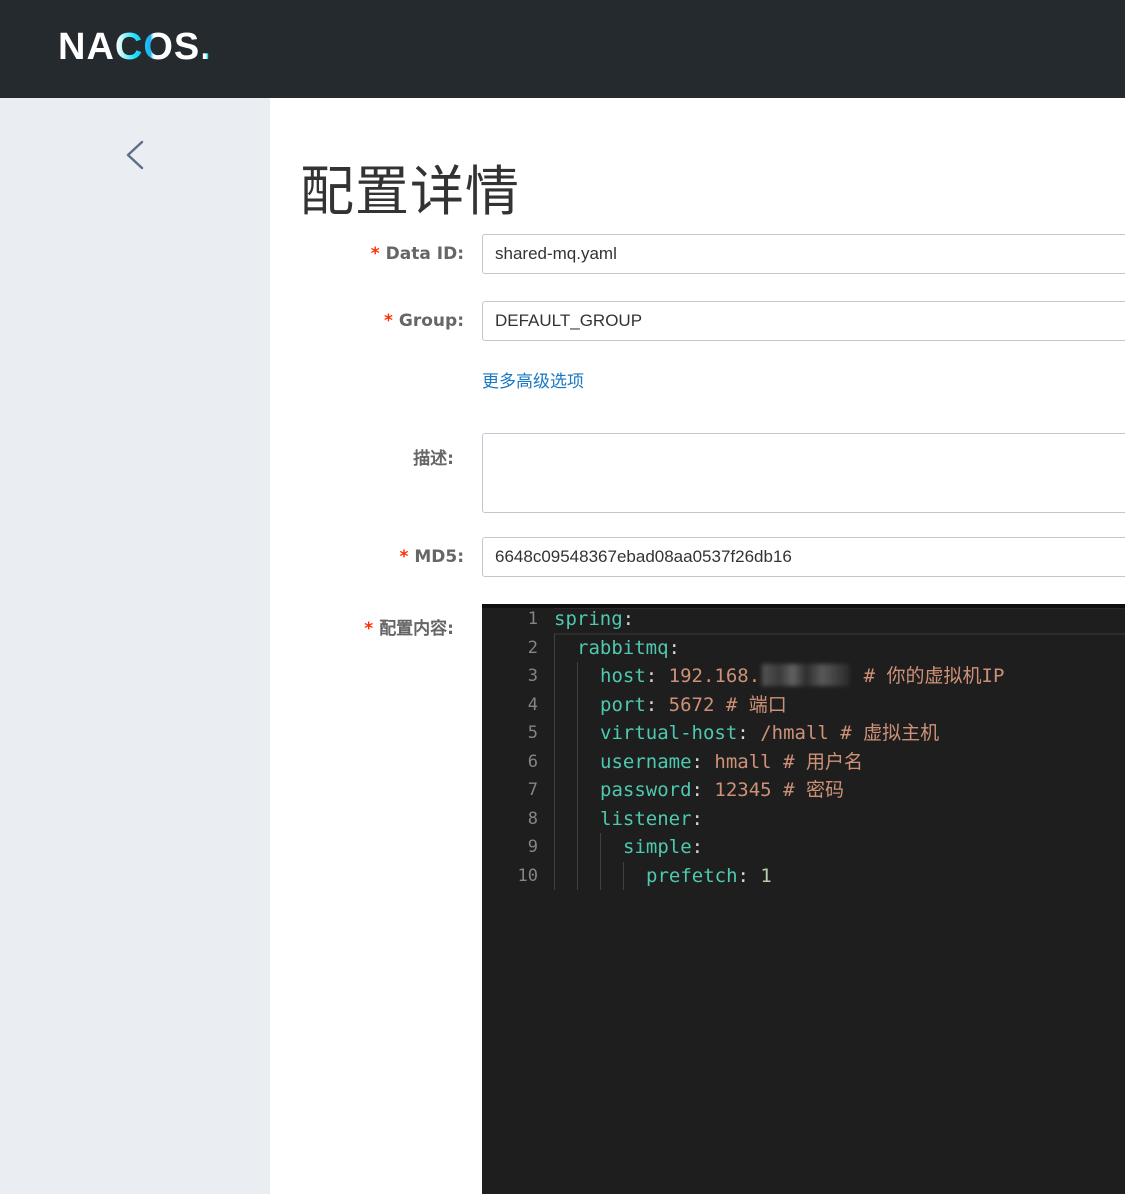 The width and height of the screenshot is (1125, 1194). Describe the element at coordinates (532, 704) in the screenshot. I see `line-number: 4` at that location.